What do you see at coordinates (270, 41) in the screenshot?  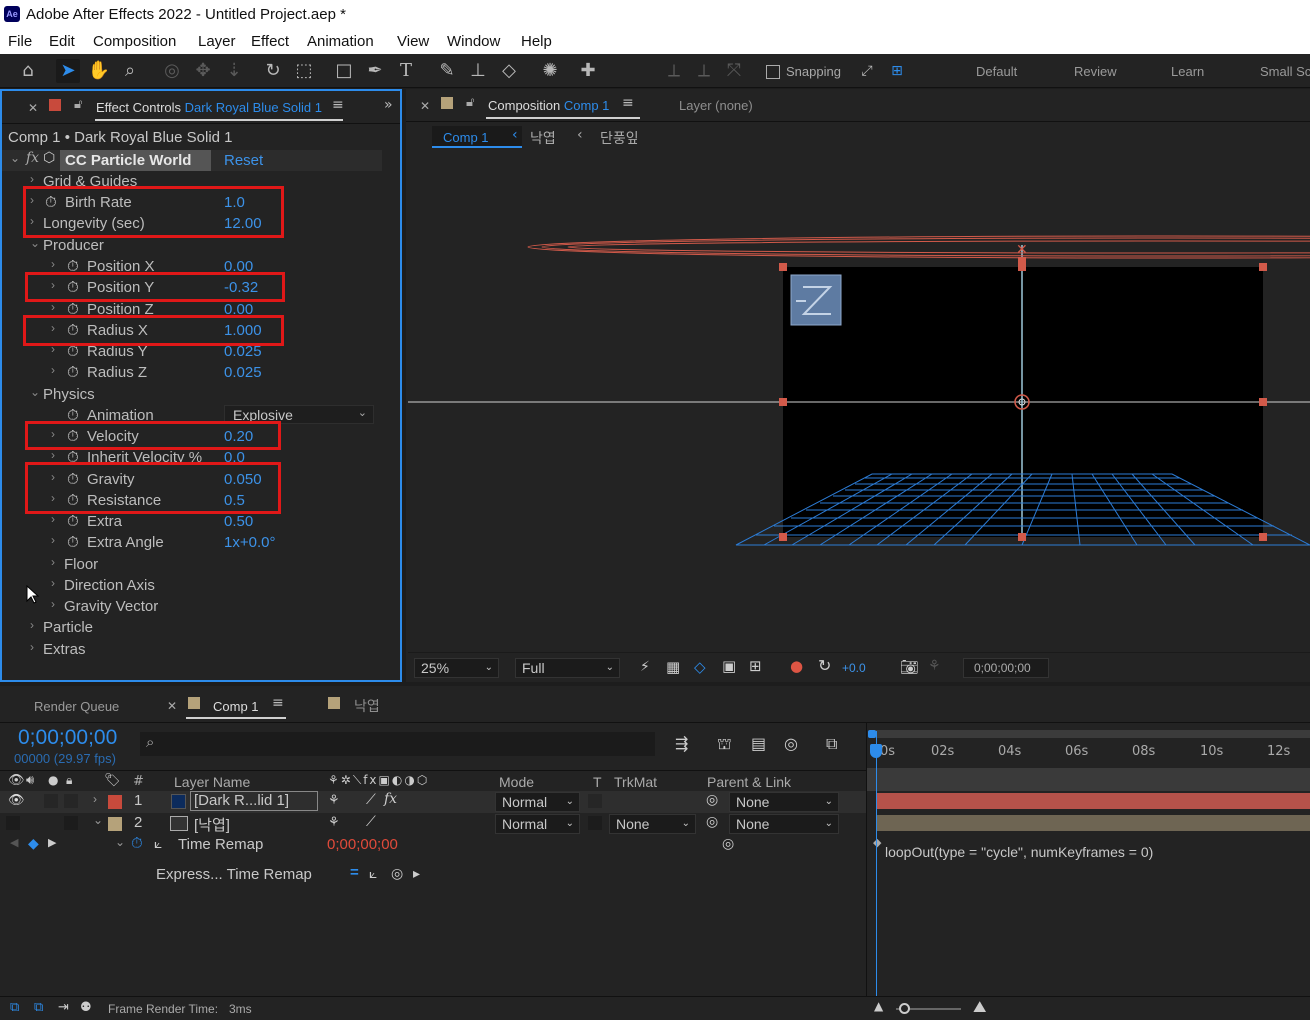 I see `menu-effect: Effect` at bounding box center [270, 41].